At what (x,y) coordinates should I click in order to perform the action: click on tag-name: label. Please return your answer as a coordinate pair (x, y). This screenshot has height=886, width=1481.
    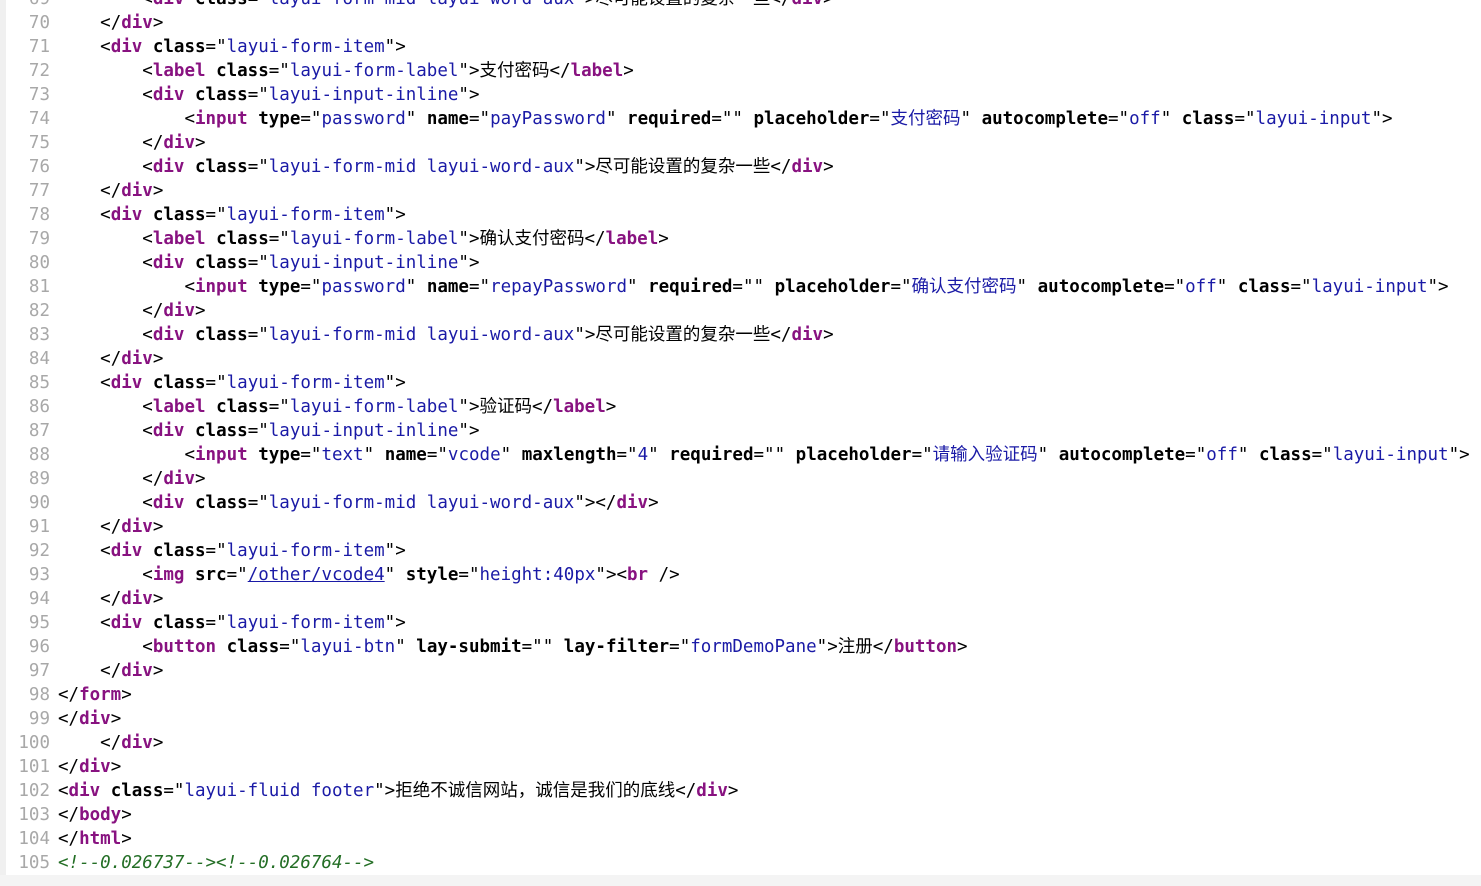
    Looking at the image, I should click on (597, 71).